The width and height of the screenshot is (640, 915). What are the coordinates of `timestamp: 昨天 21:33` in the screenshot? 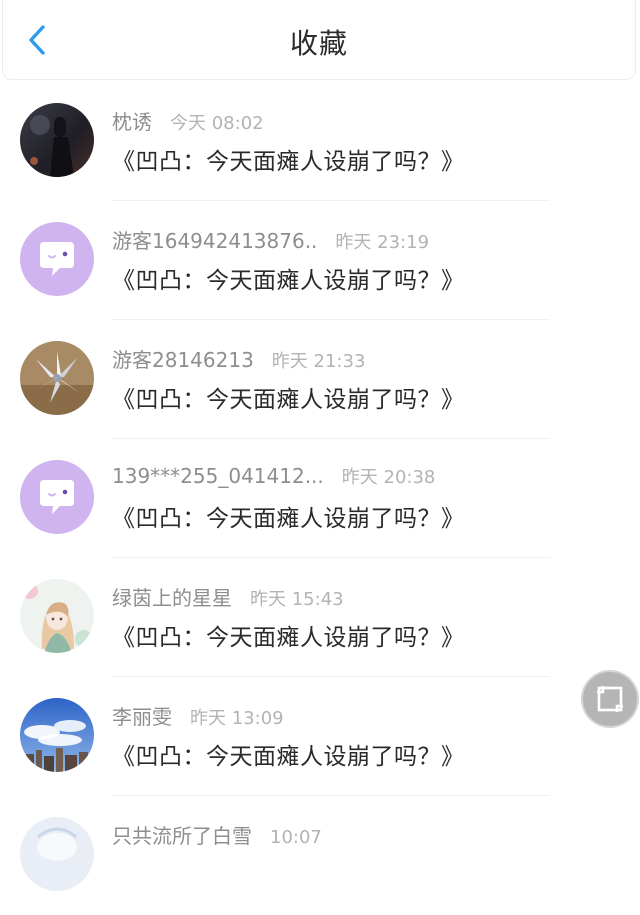 It's located at (318, 361).